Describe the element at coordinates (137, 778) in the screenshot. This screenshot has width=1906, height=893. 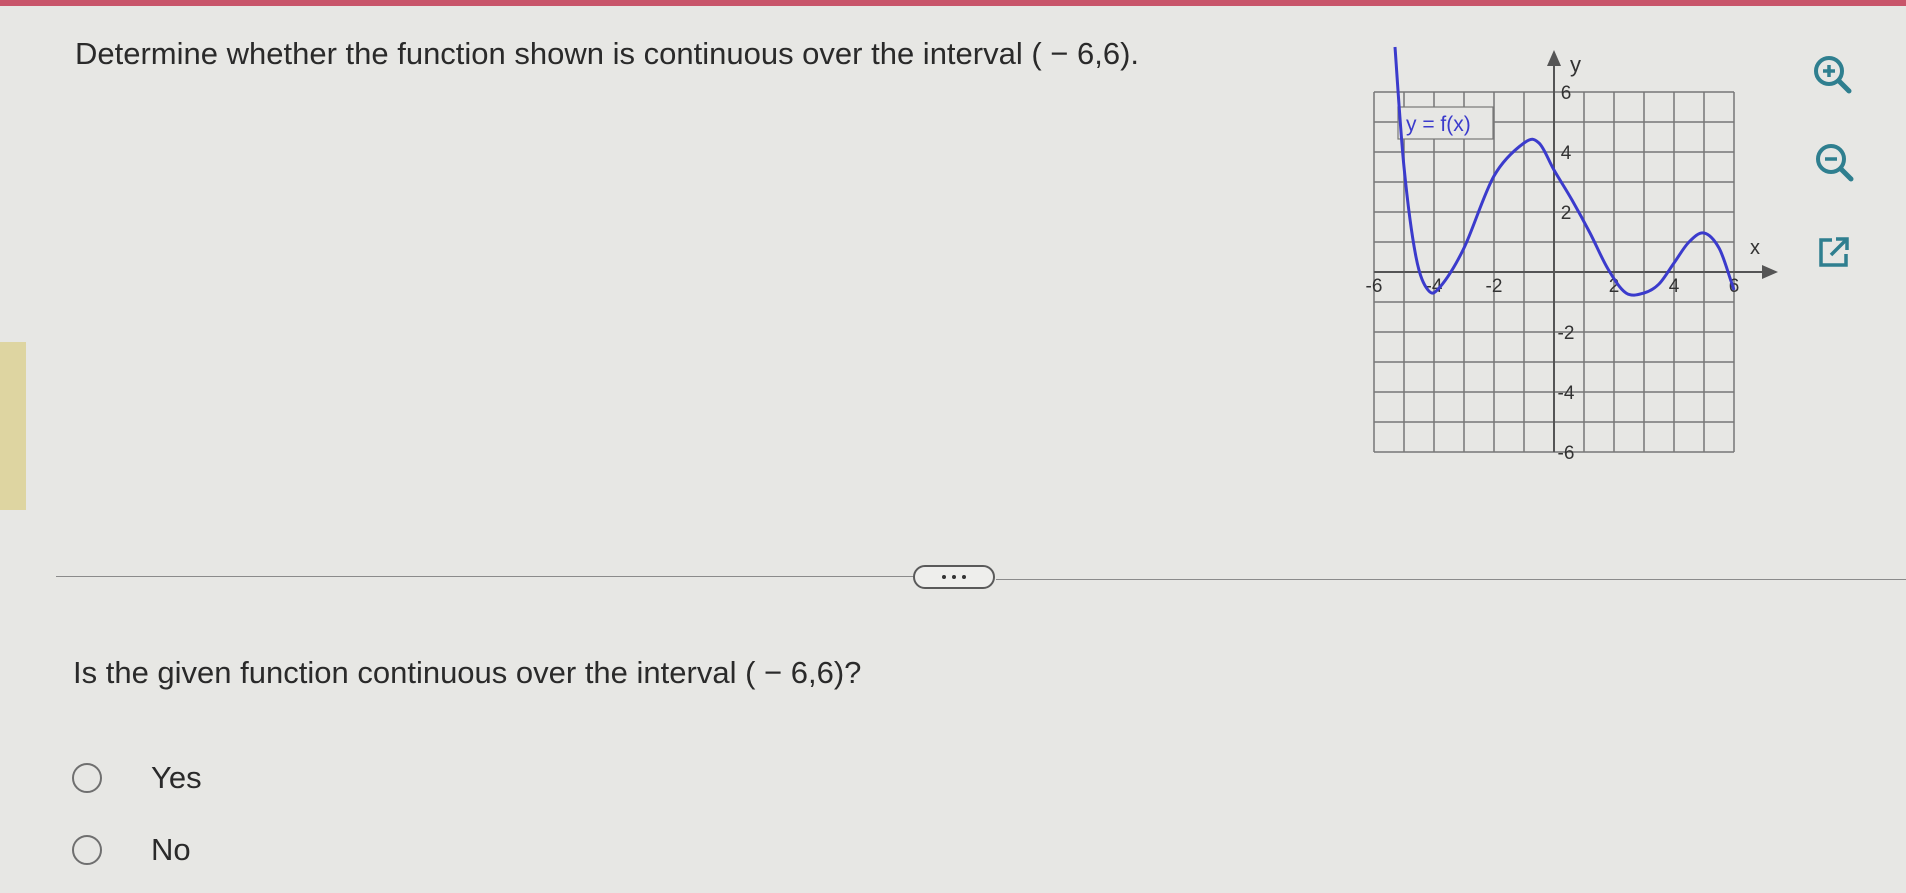
I see `option-yes: Yes` at that location.